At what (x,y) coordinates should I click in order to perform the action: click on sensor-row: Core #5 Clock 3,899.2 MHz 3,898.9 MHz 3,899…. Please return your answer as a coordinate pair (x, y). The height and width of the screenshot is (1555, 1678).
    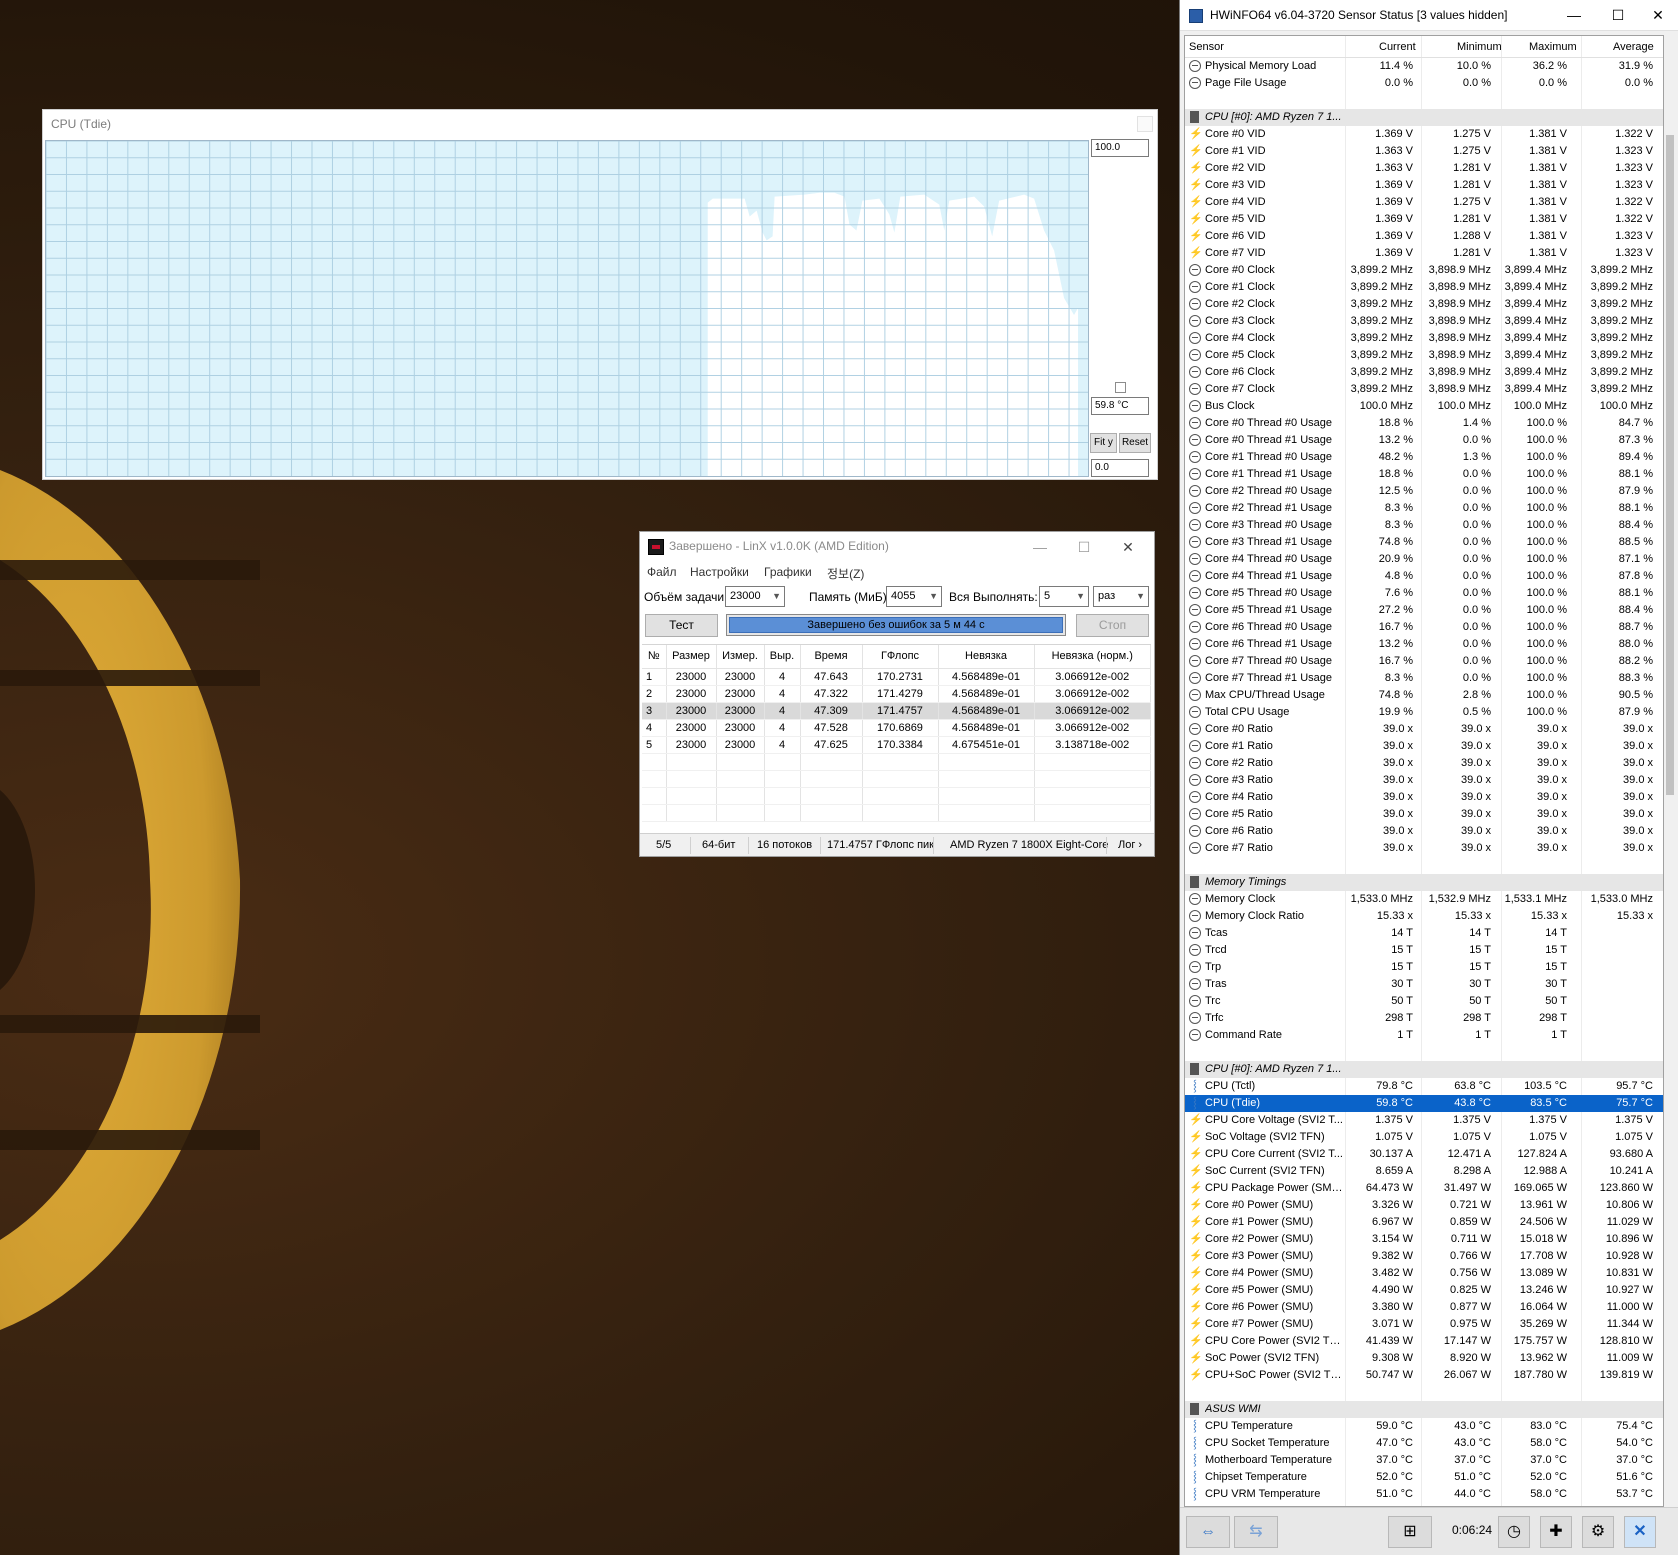
    Looking at the image, I should click on (1424, 355).